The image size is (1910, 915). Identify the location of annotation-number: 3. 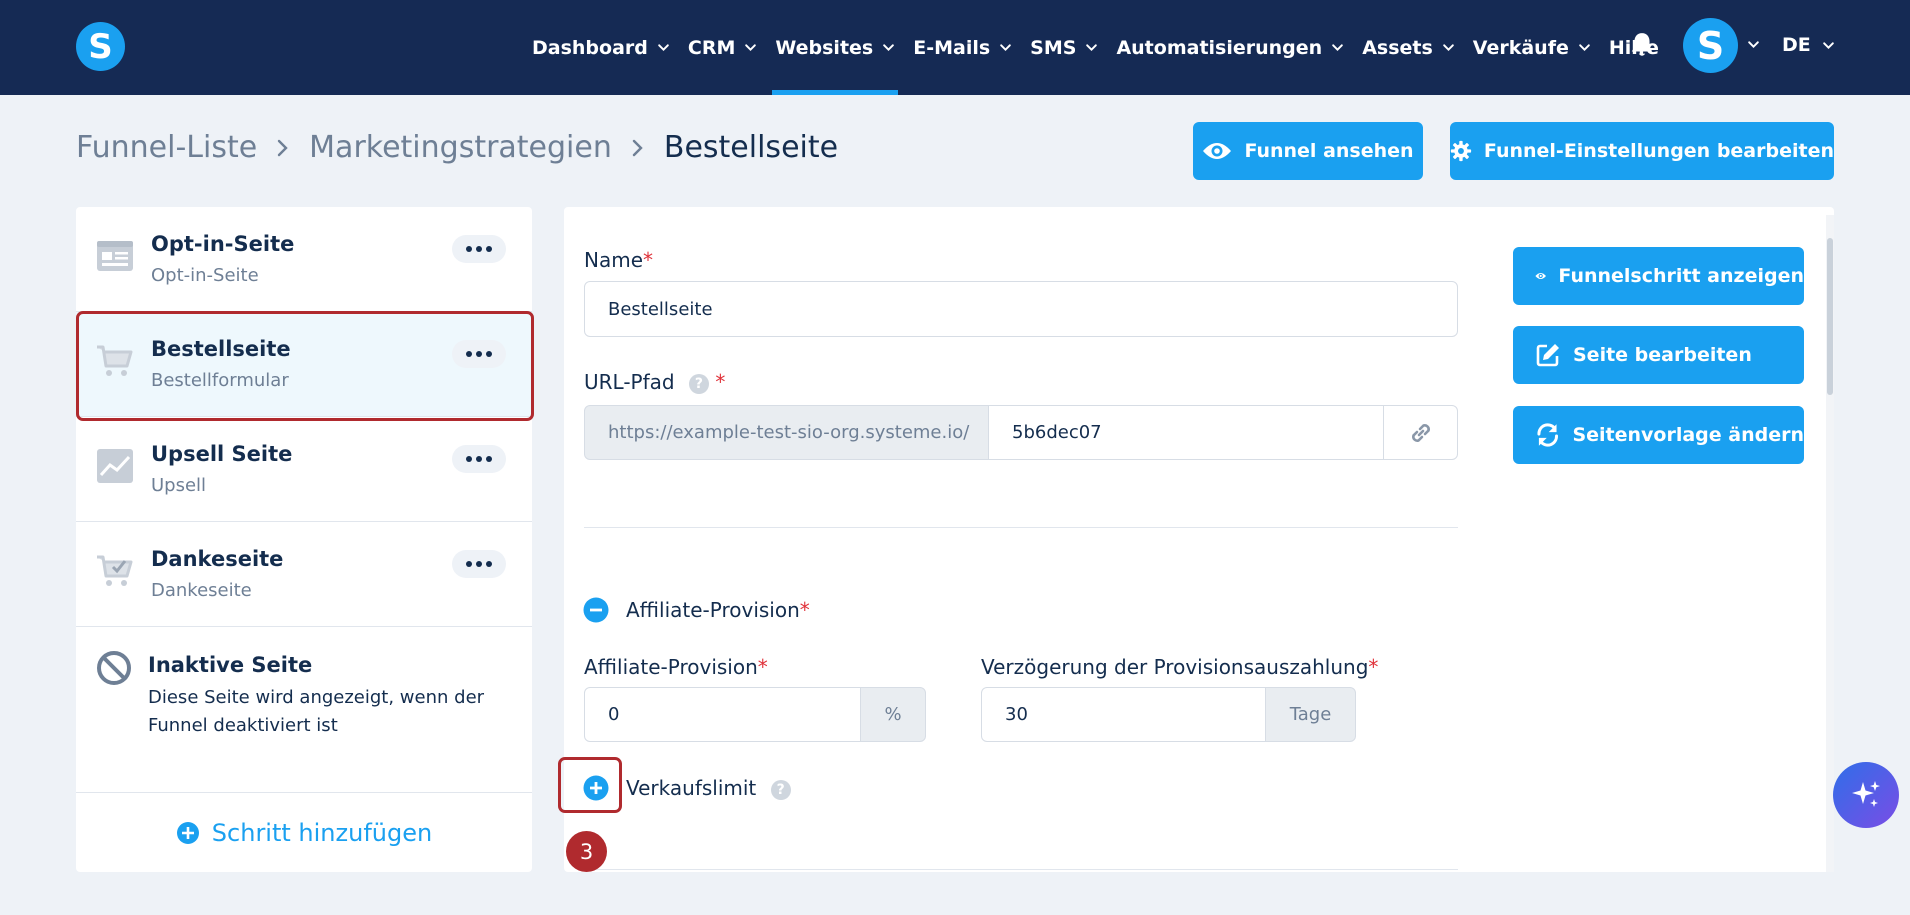
(586, 851).